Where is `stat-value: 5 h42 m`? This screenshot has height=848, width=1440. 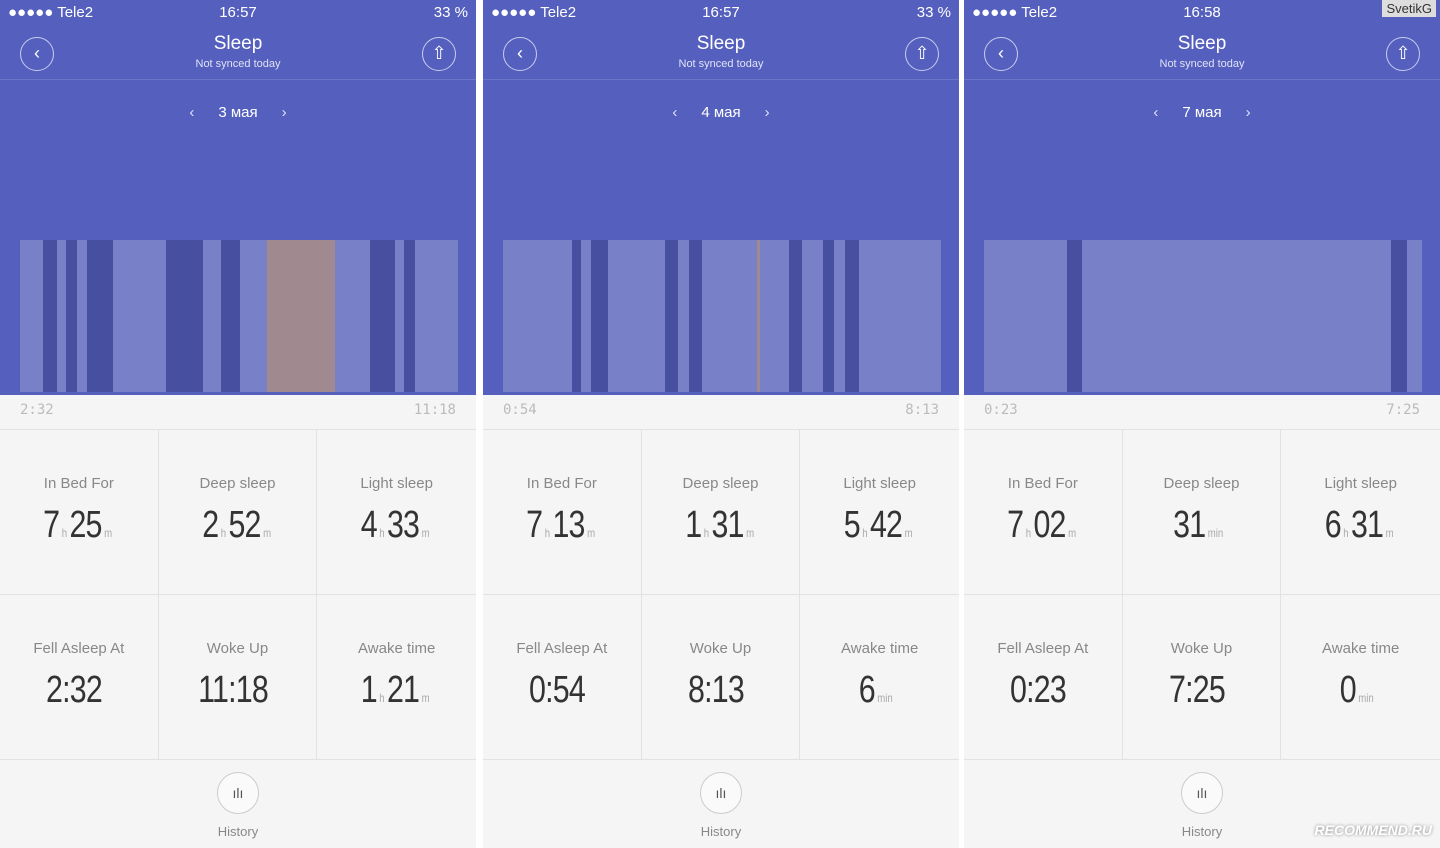 stat-value: 5 h42 m is located at coordinates (878, 525).